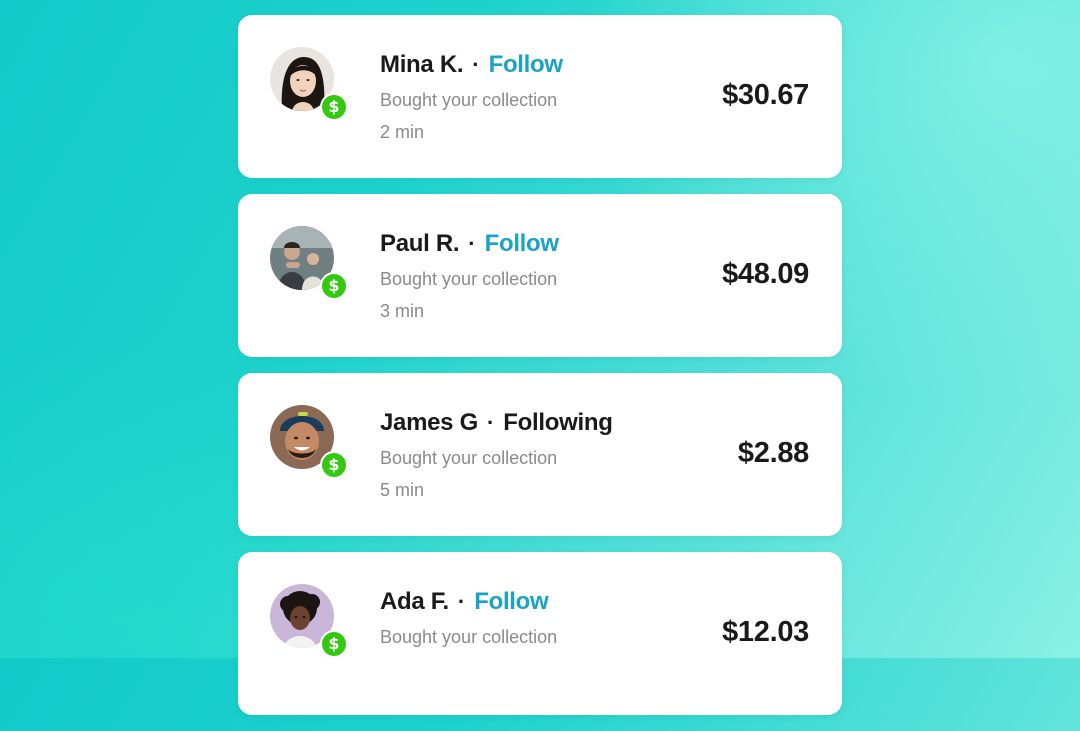  Describe the element at coordinates (496, 423) in the screenshot. I see `name-line: James G · Following` at that location.